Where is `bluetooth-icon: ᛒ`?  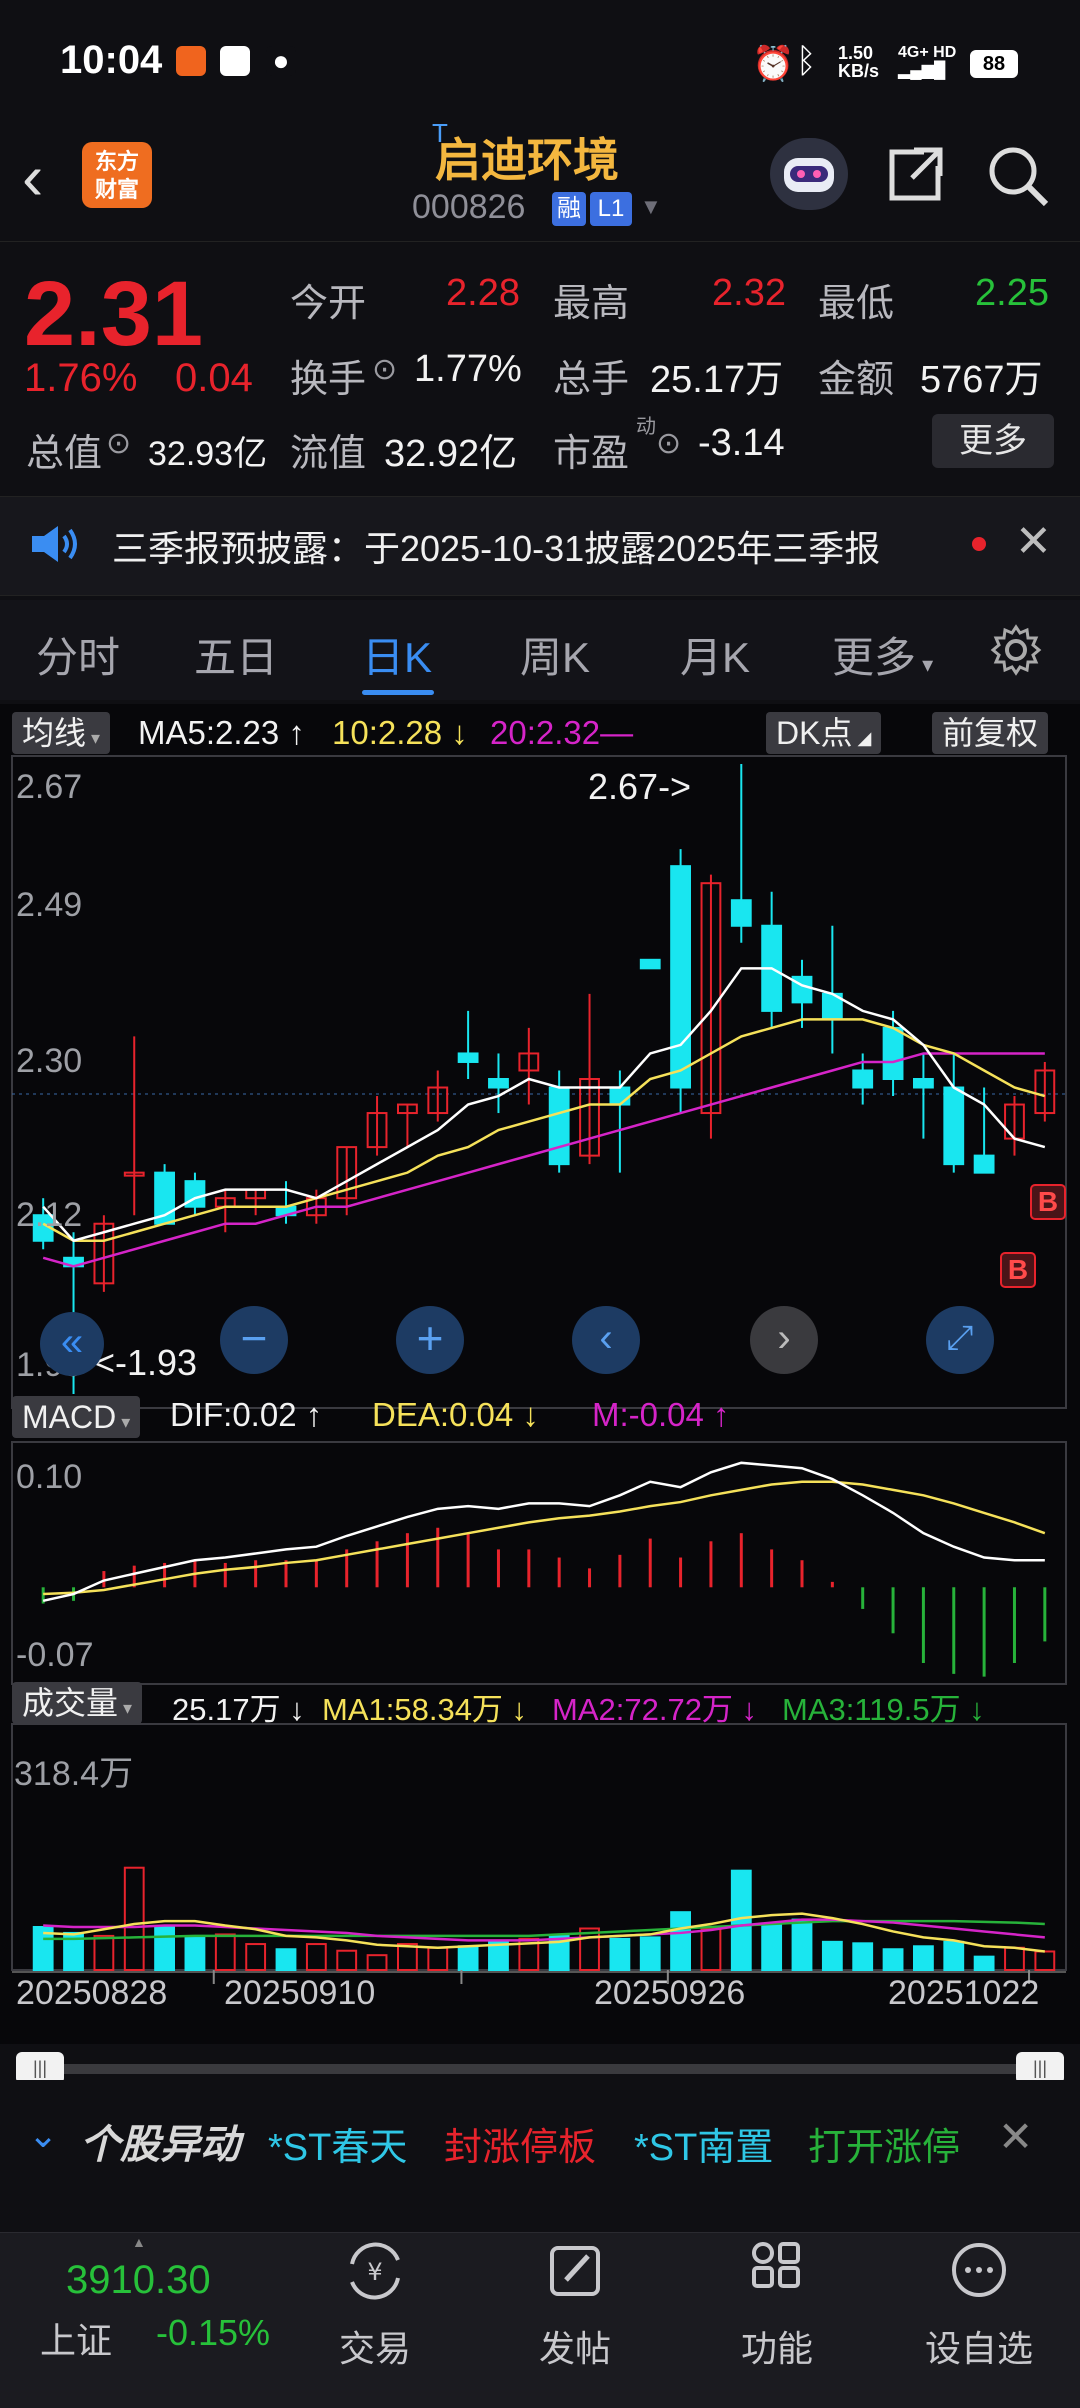
bluetooth-icon: ᛒ is located at coordinates (806, 61).